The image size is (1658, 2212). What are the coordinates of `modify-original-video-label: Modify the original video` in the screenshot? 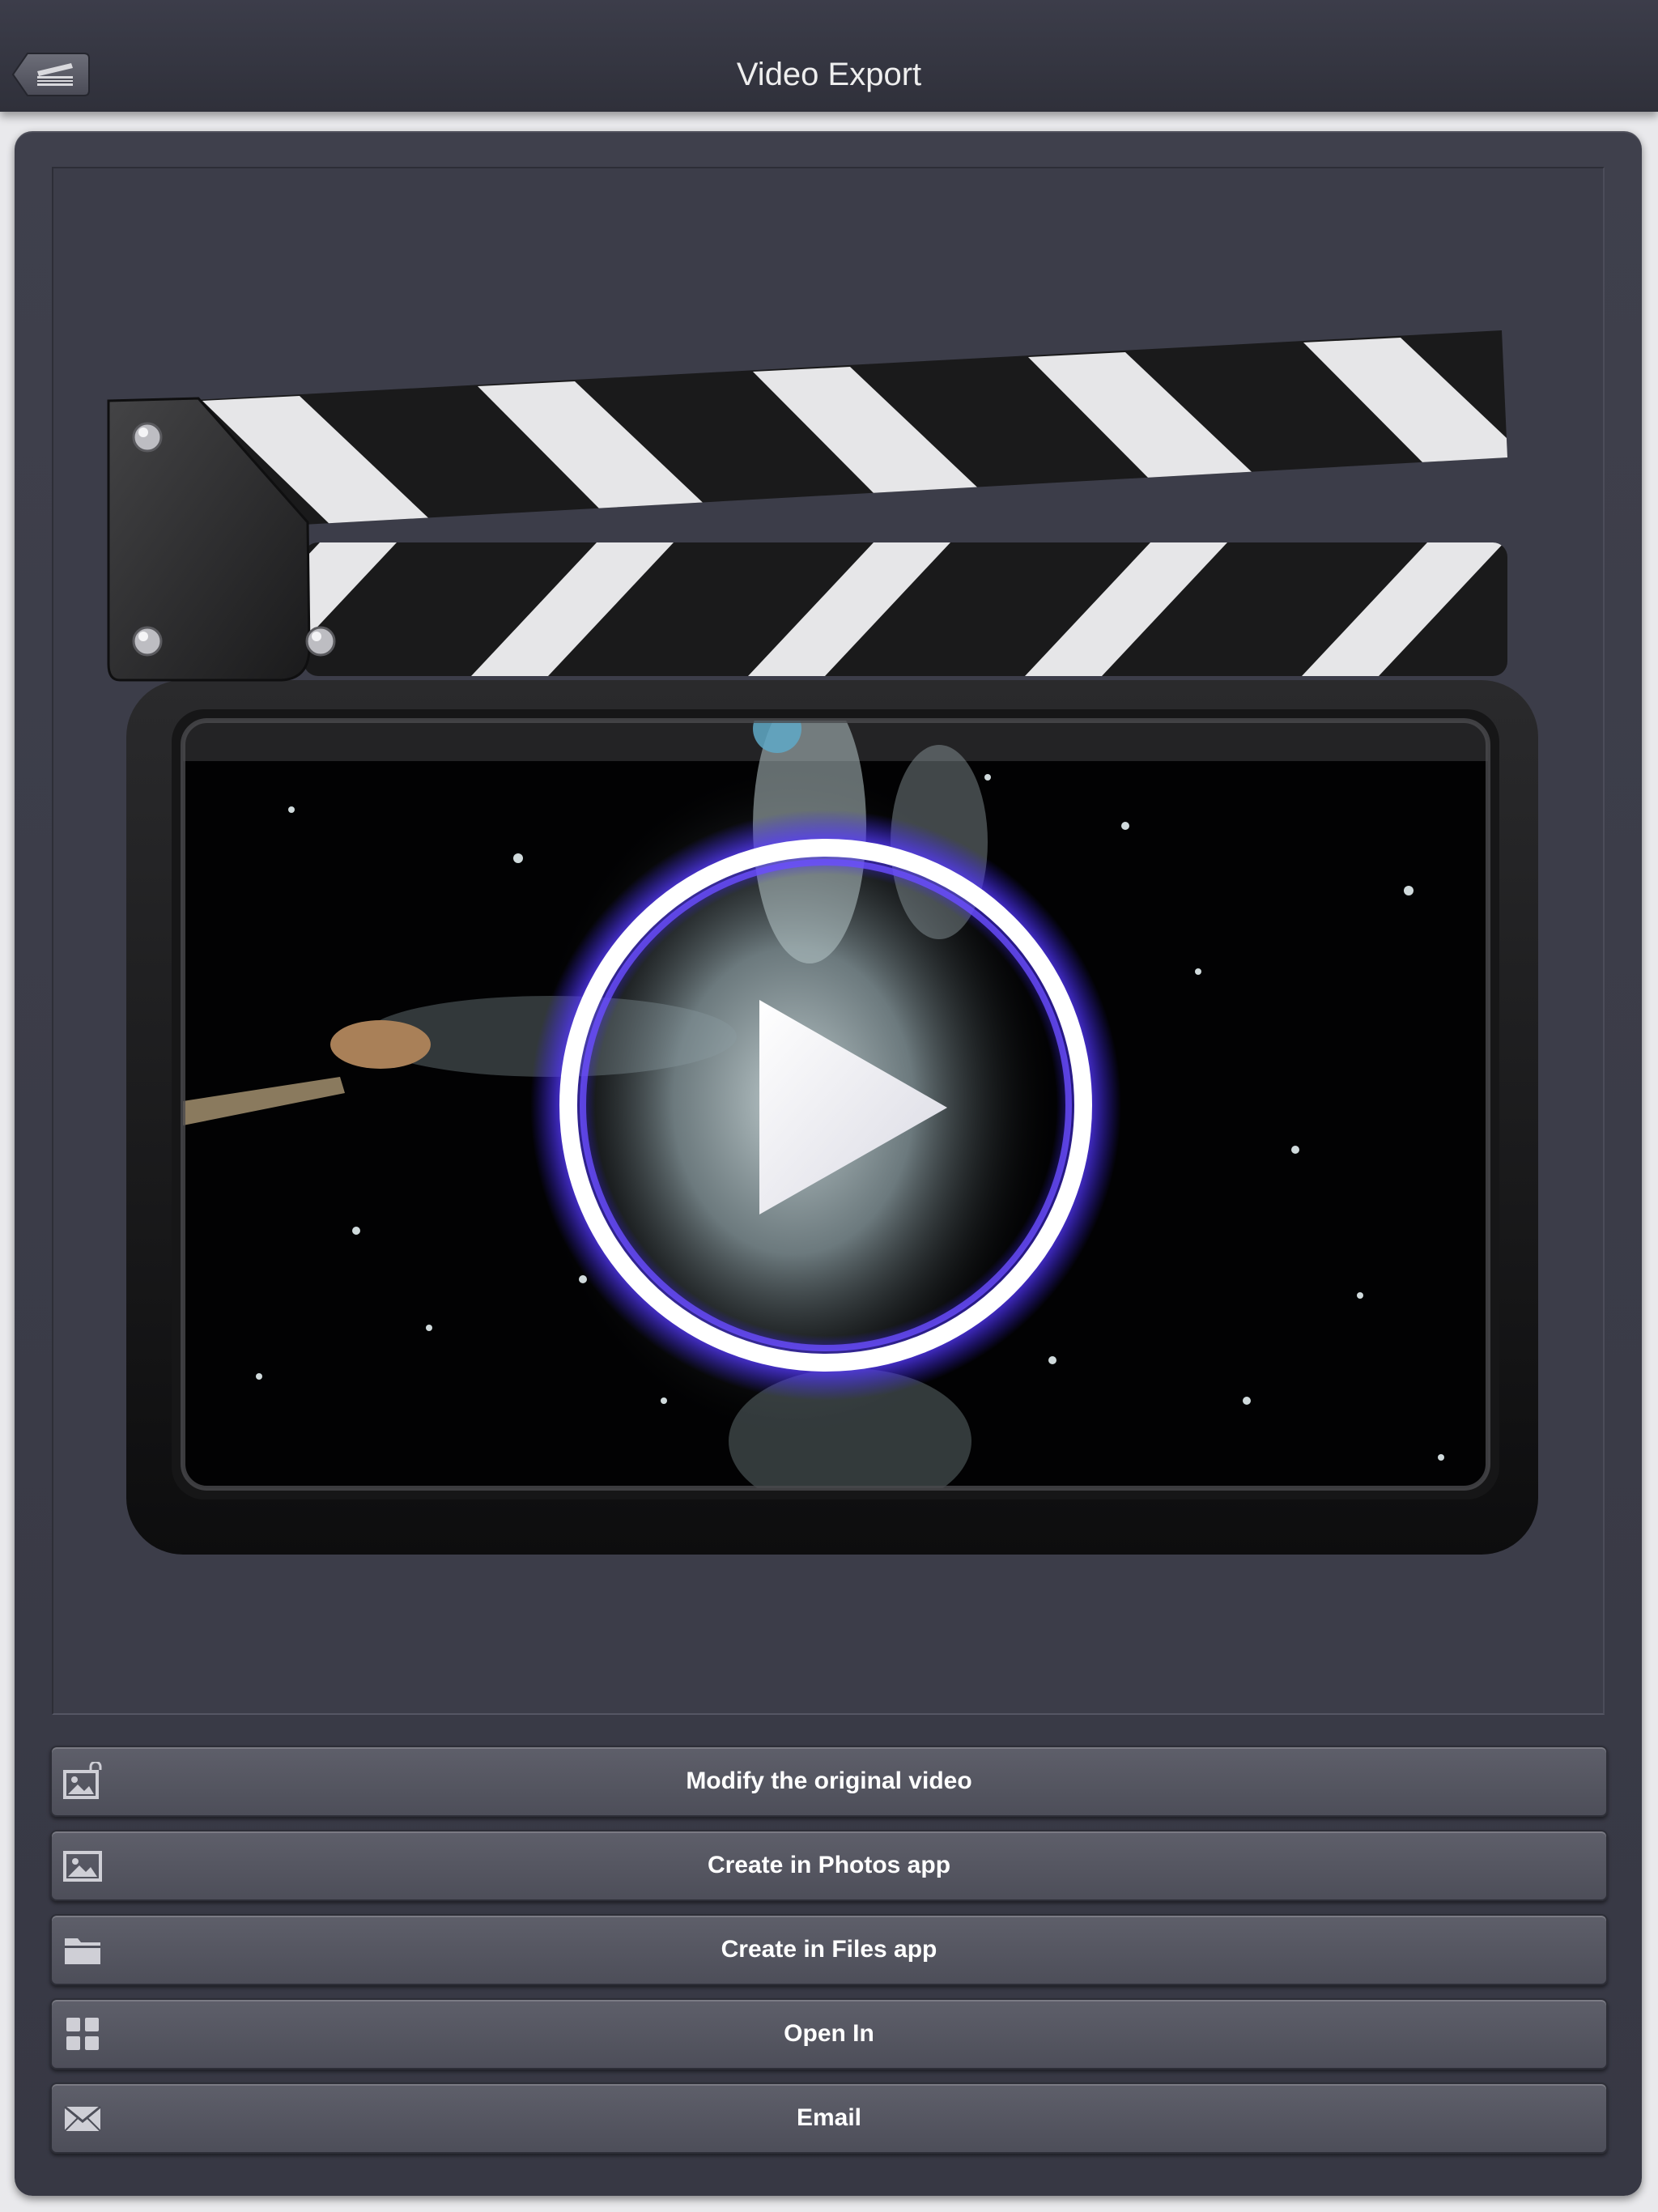 It's located at (829, 1780).